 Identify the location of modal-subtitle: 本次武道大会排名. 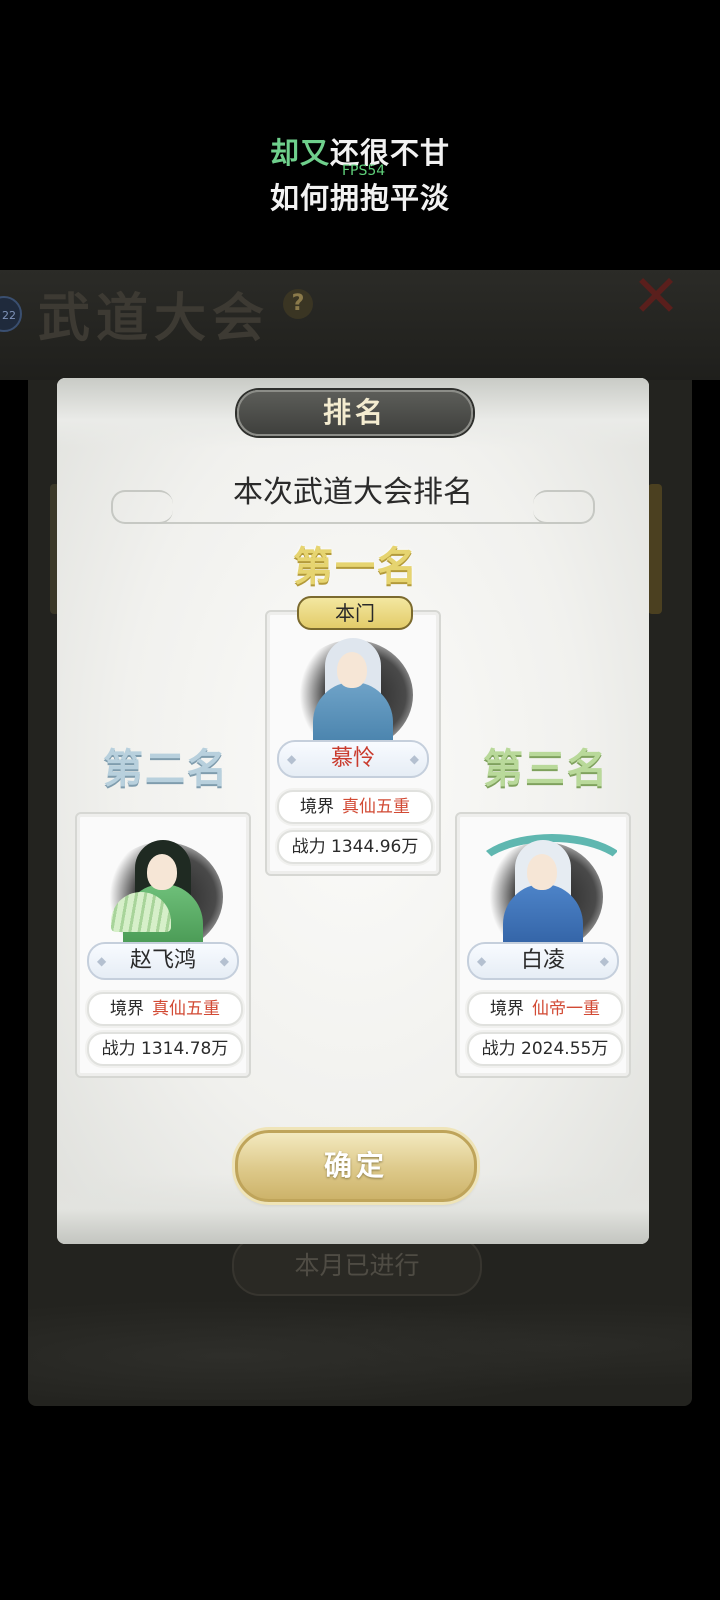
(353, 492).